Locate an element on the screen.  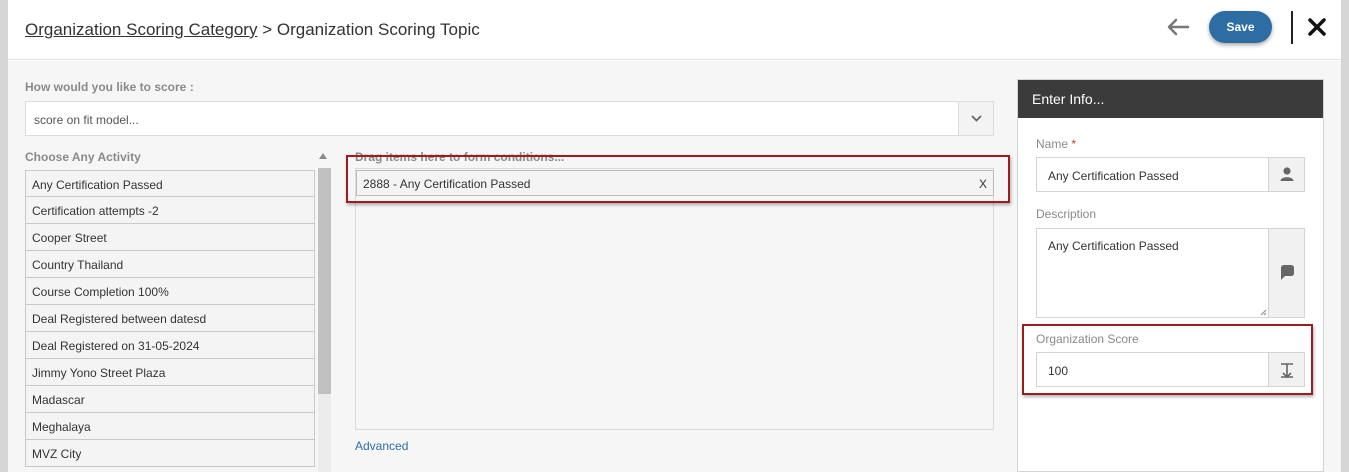
description-label: Description is located at coordinates (1066, 214).